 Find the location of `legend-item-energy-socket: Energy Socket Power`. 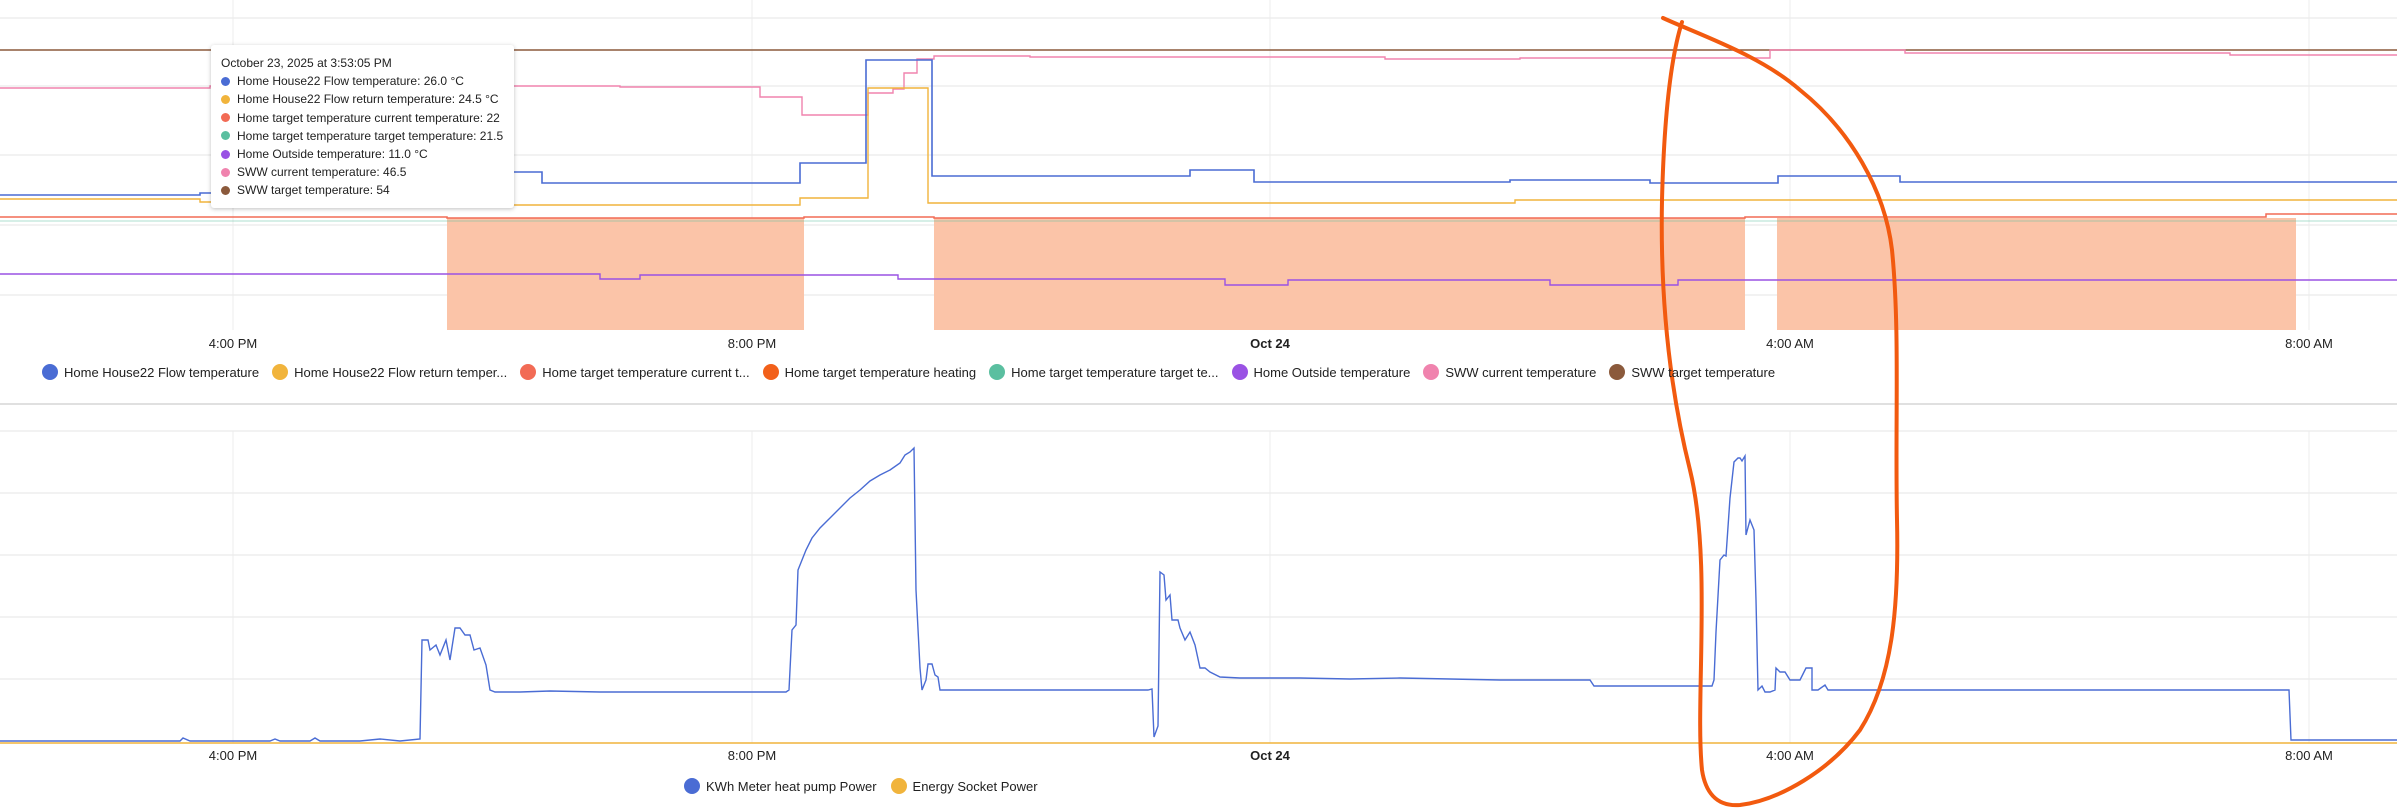

legend-item-energy-socket: Energy Socket Power is located at coordinates (964, 786).